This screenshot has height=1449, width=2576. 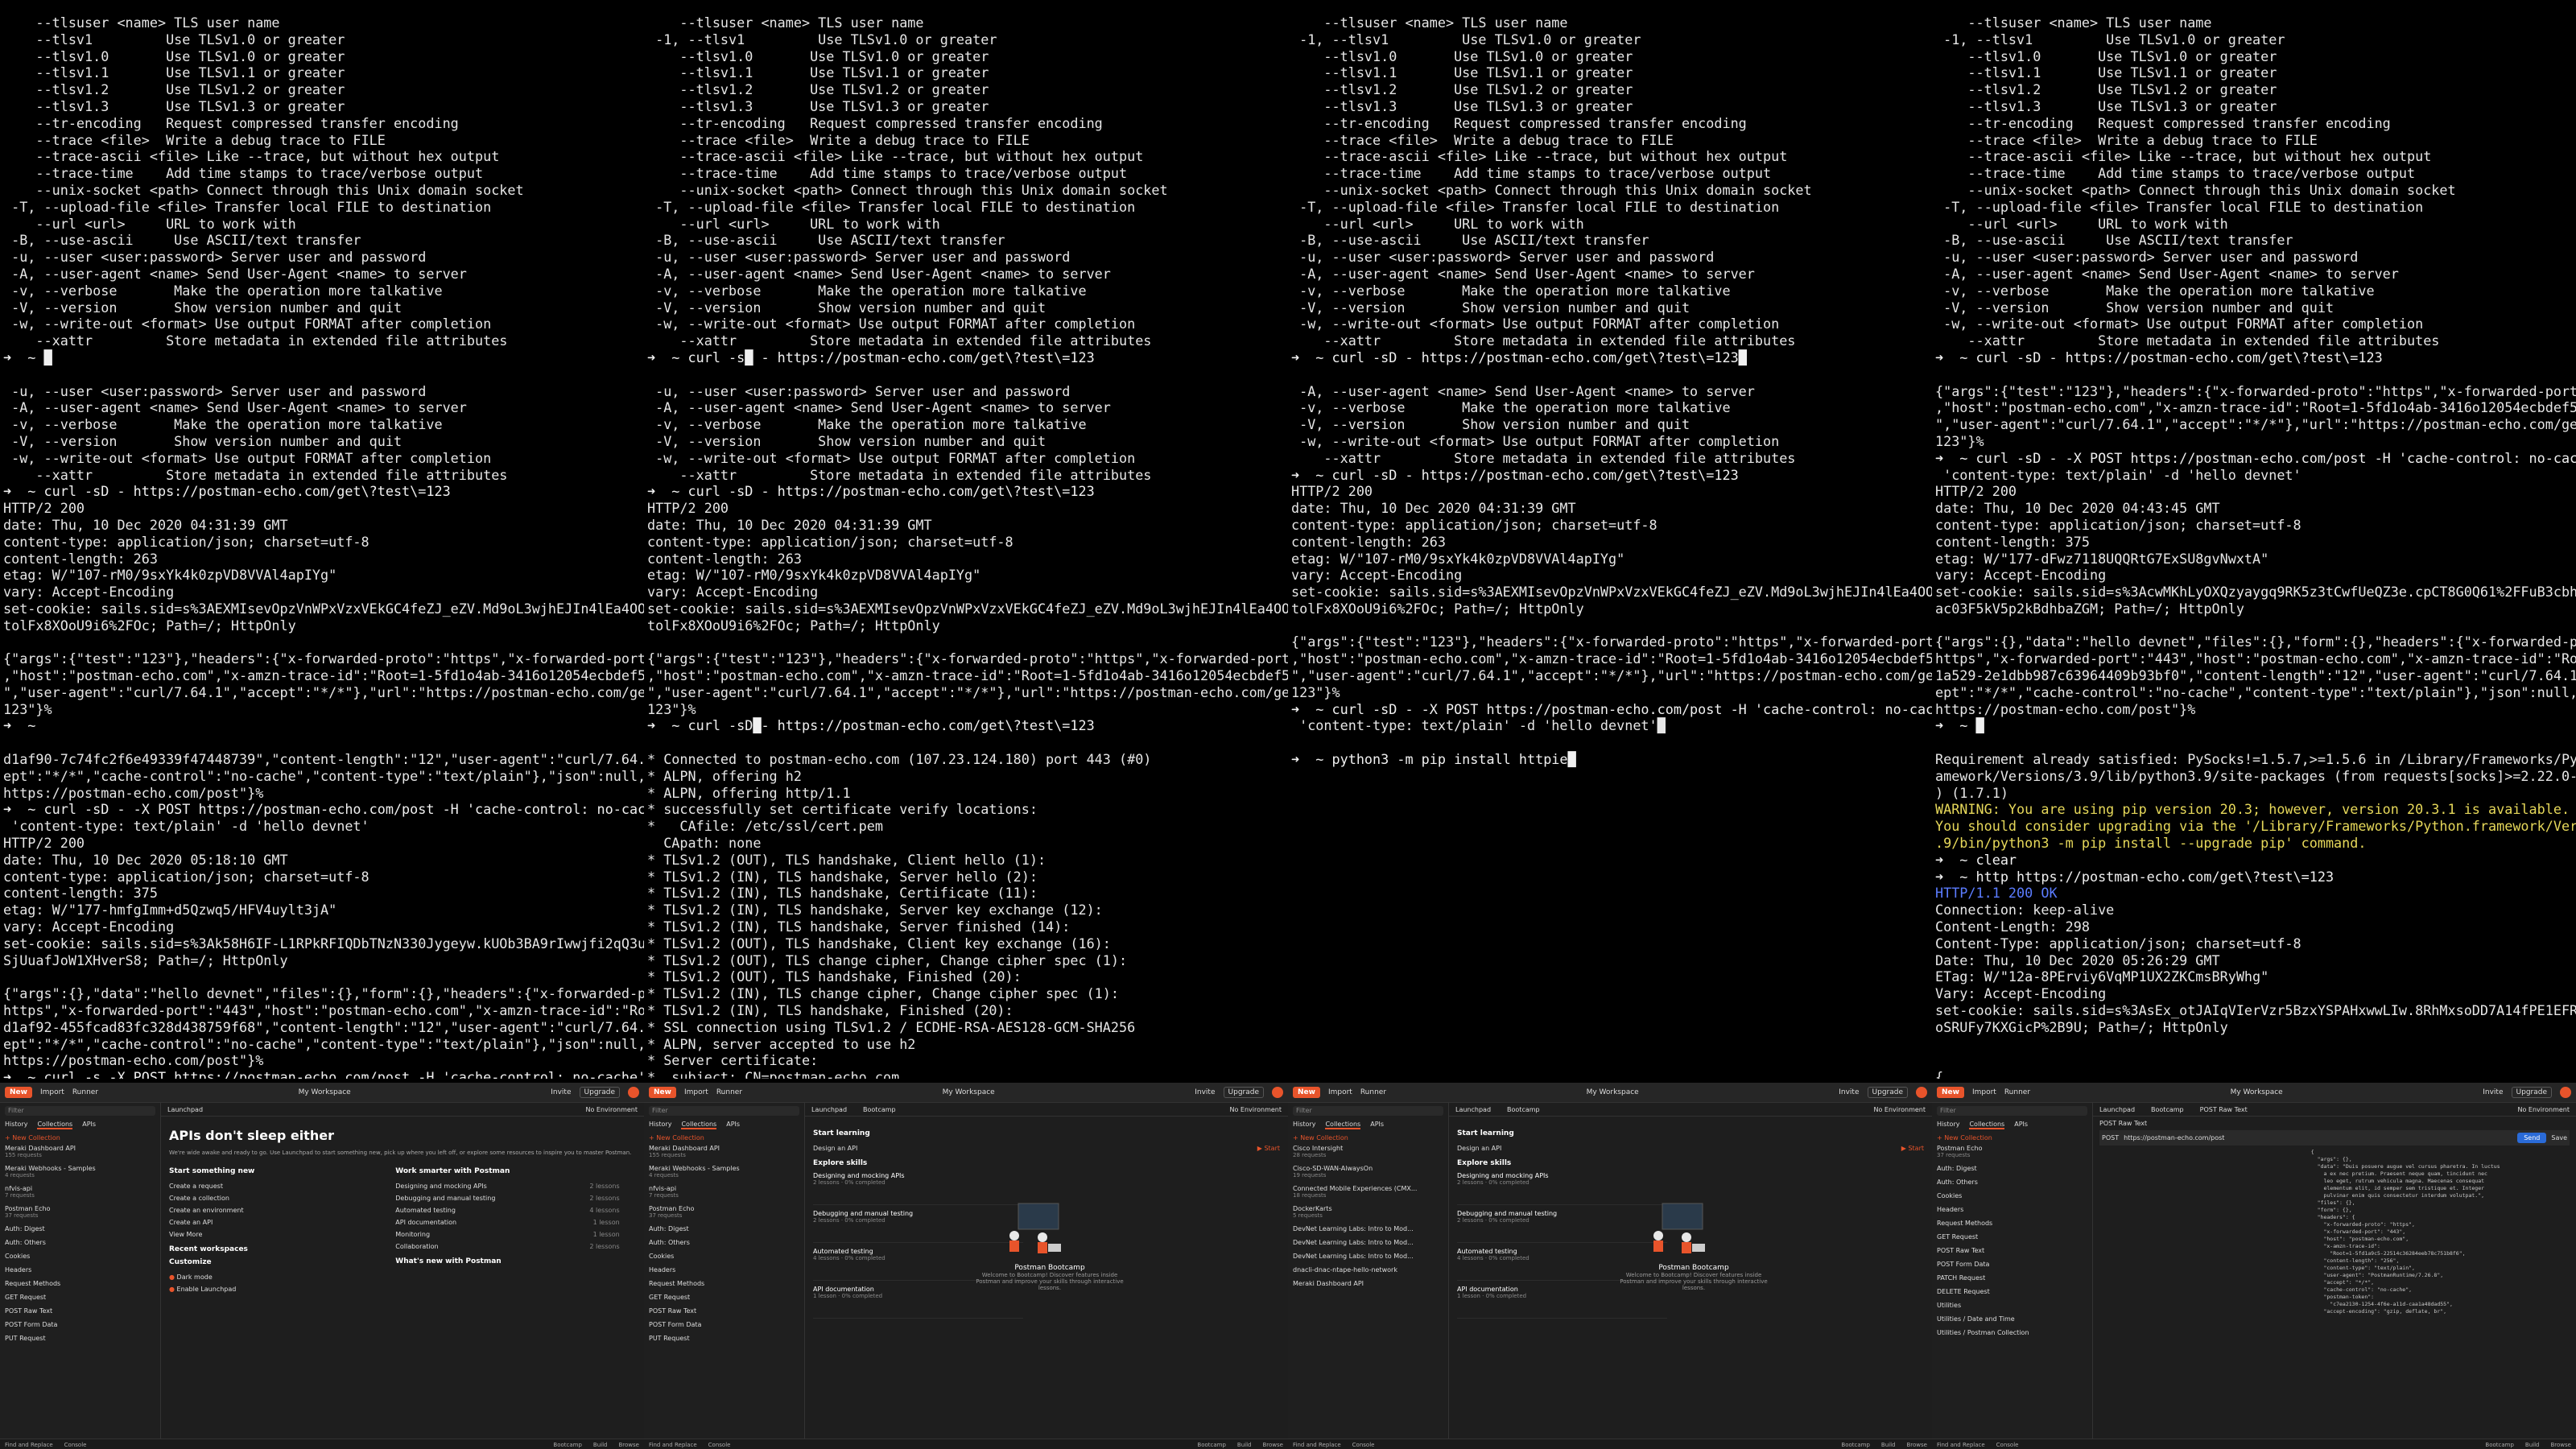 What do you see at coordinates (507, 1198) in the screenshot?
I see `lesson-item: 2 lessons Debugging and manual testing` at bounding box center [507, 1198].